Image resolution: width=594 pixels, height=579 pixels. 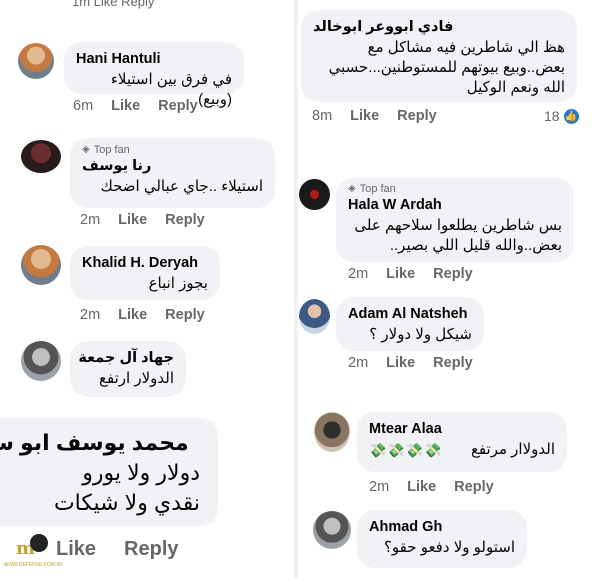 I want to click on commenter-name: Mtear Alaa, so click(x=462, y=429).